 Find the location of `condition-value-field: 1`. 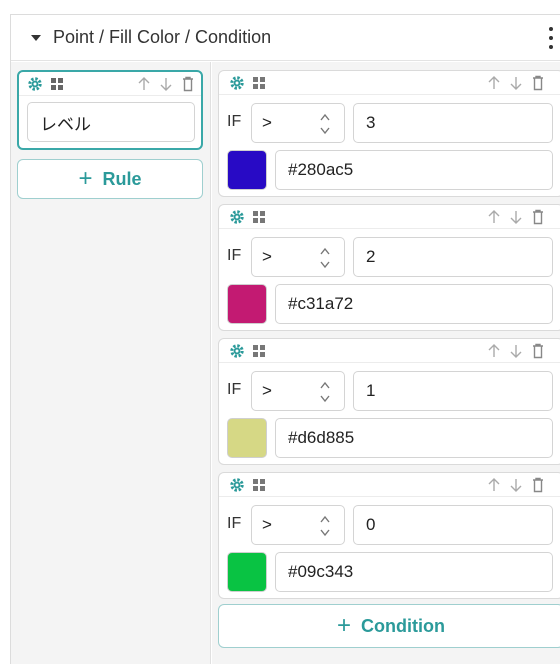

condition-value-field: 1 is located at coordinates (453, 391).